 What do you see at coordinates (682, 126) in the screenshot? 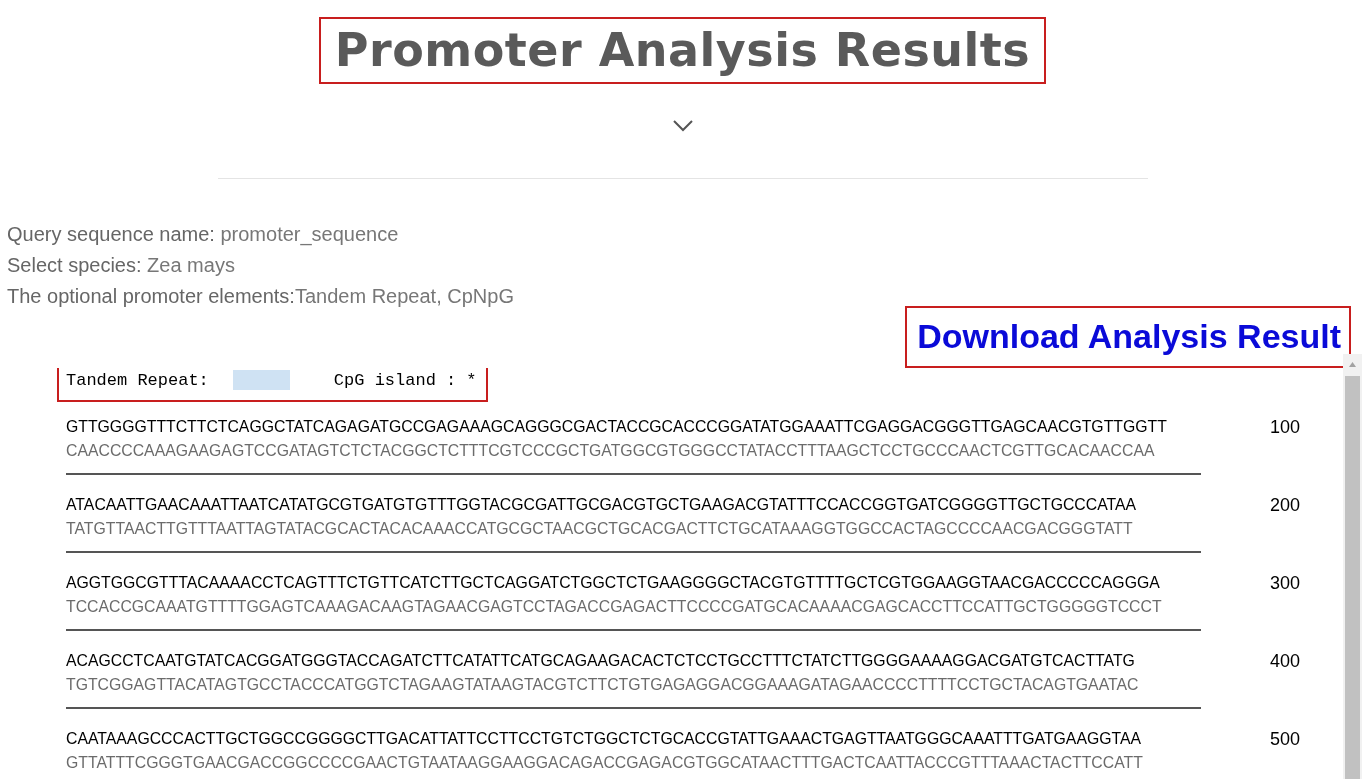
I see `chevron-down-icon` at bounding box center [682, 126].